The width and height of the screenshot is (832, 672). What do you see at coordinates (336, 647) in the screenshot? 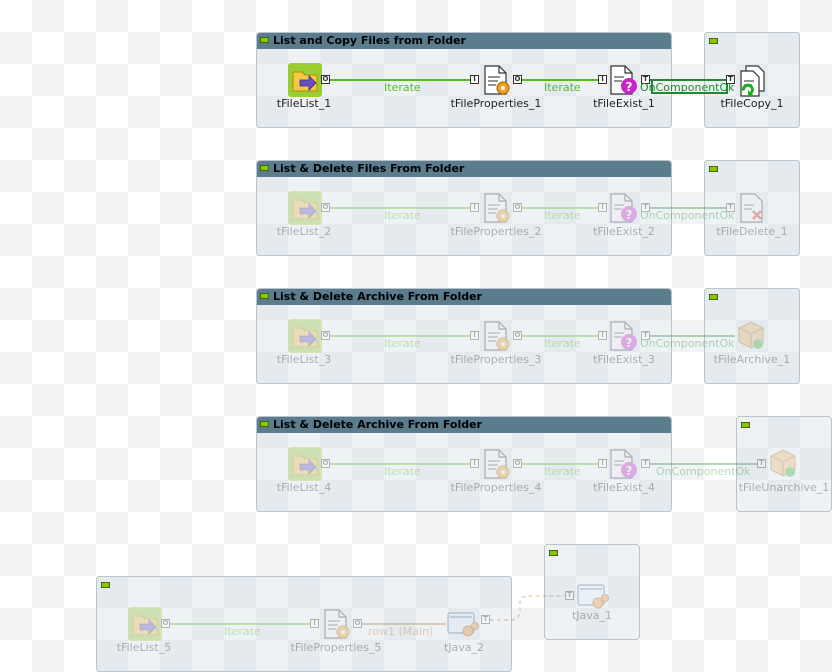
I see `component-label: tFileProperties_5` at bounding box center [336, 647].